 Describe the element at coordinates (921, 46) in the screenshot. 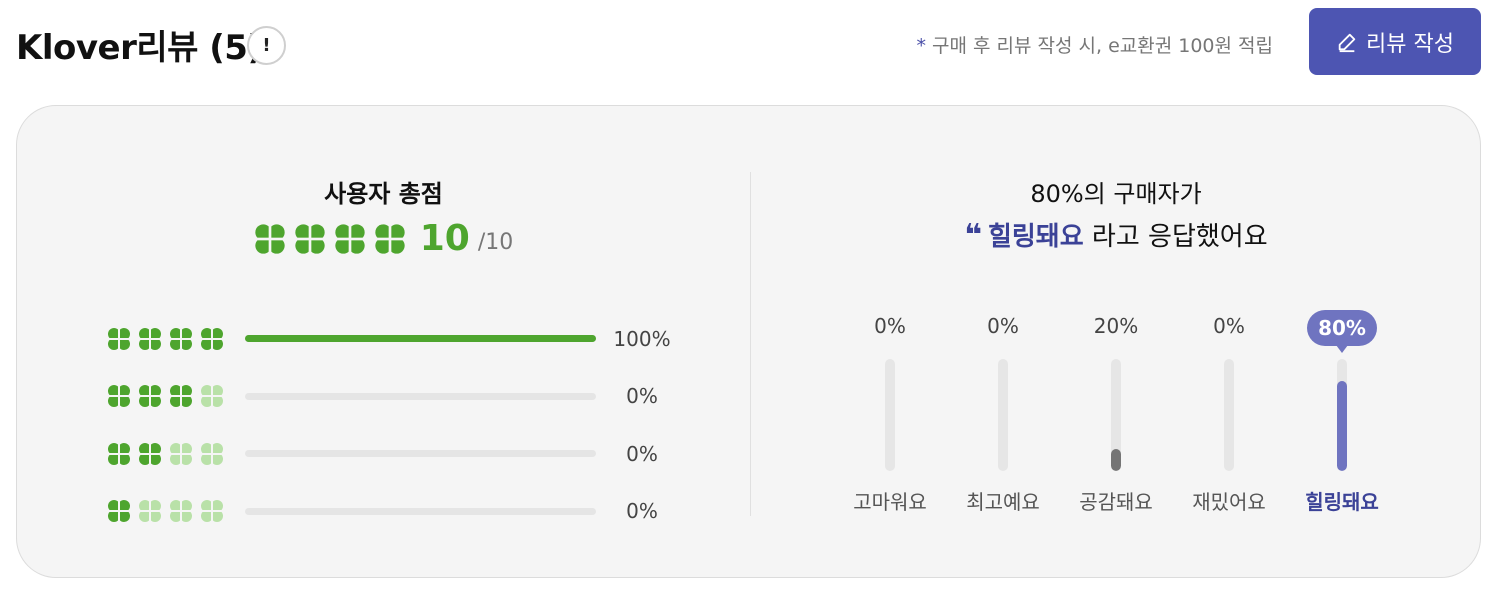

I see `notice-asterisk: *` at that location.